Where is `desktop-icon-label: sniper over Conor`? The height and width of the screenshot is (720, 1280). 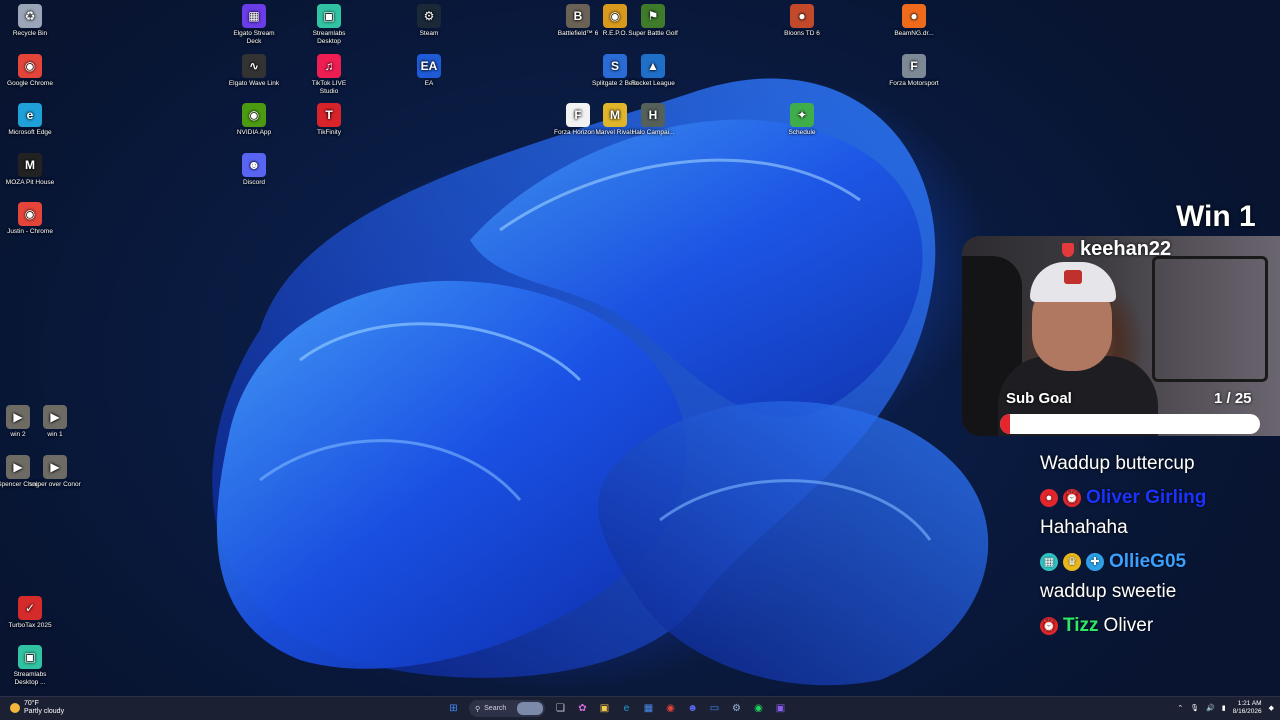 desktop-icon-label: sniper over Conor is located at coordinates (55, 484).